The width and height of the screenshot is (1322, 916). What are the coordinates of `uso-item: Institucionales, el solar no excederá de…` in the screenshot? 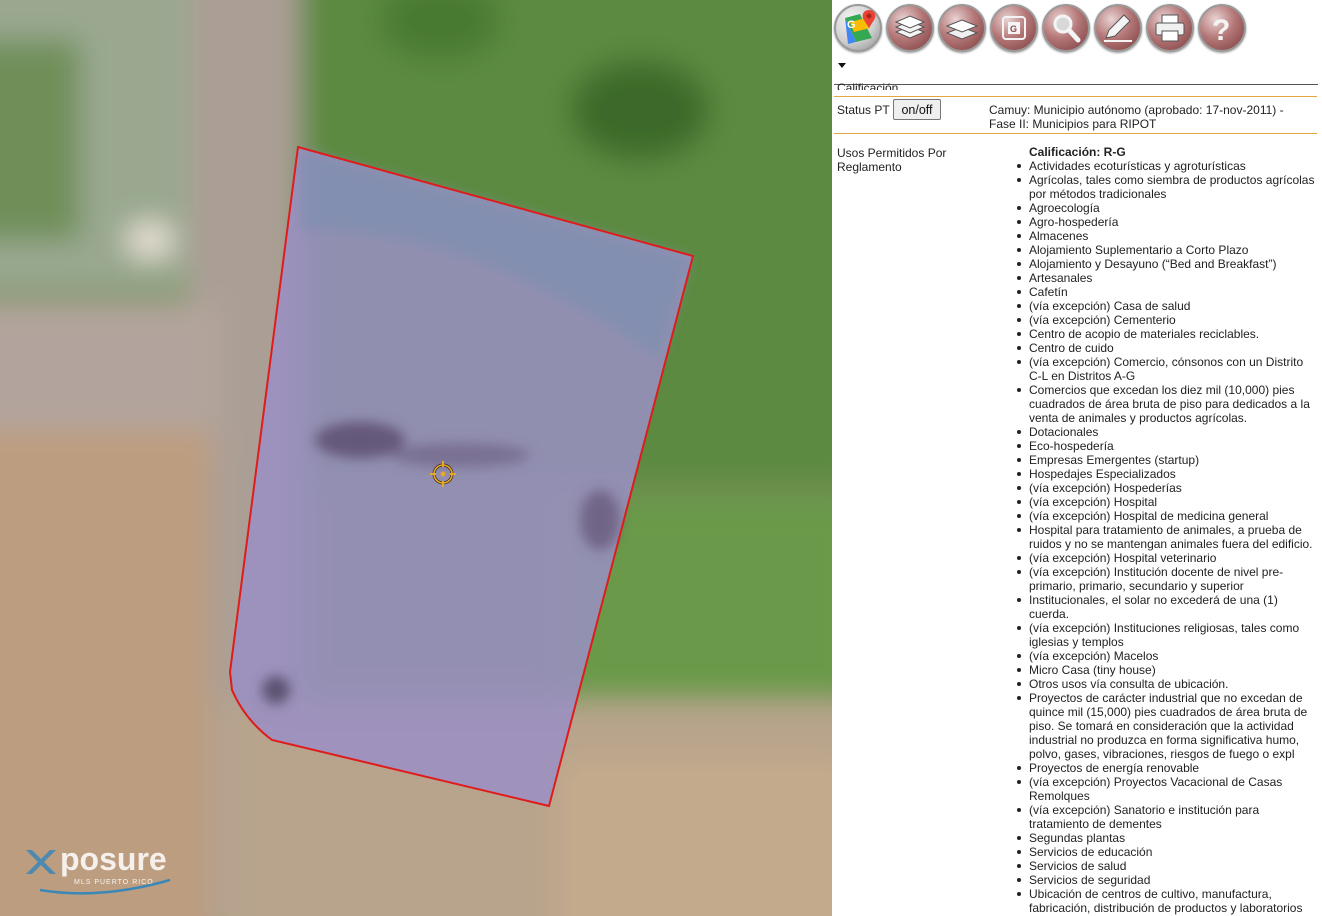 It's located at (1168, 607).